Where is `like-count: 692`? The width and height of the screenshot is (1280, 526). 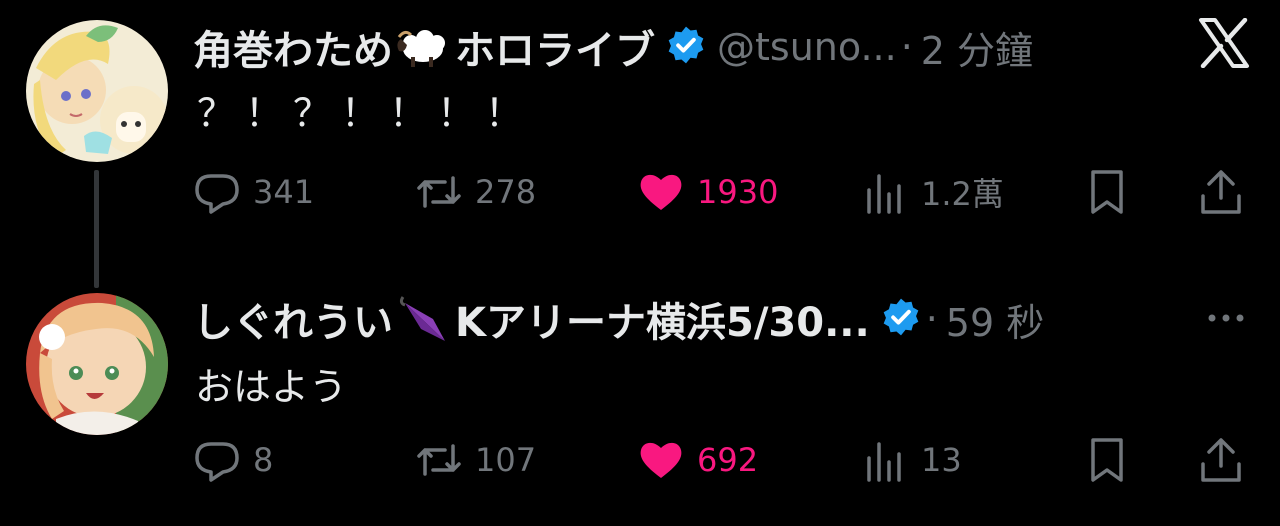
like-count: 692 is located at coordinates (728, 460).